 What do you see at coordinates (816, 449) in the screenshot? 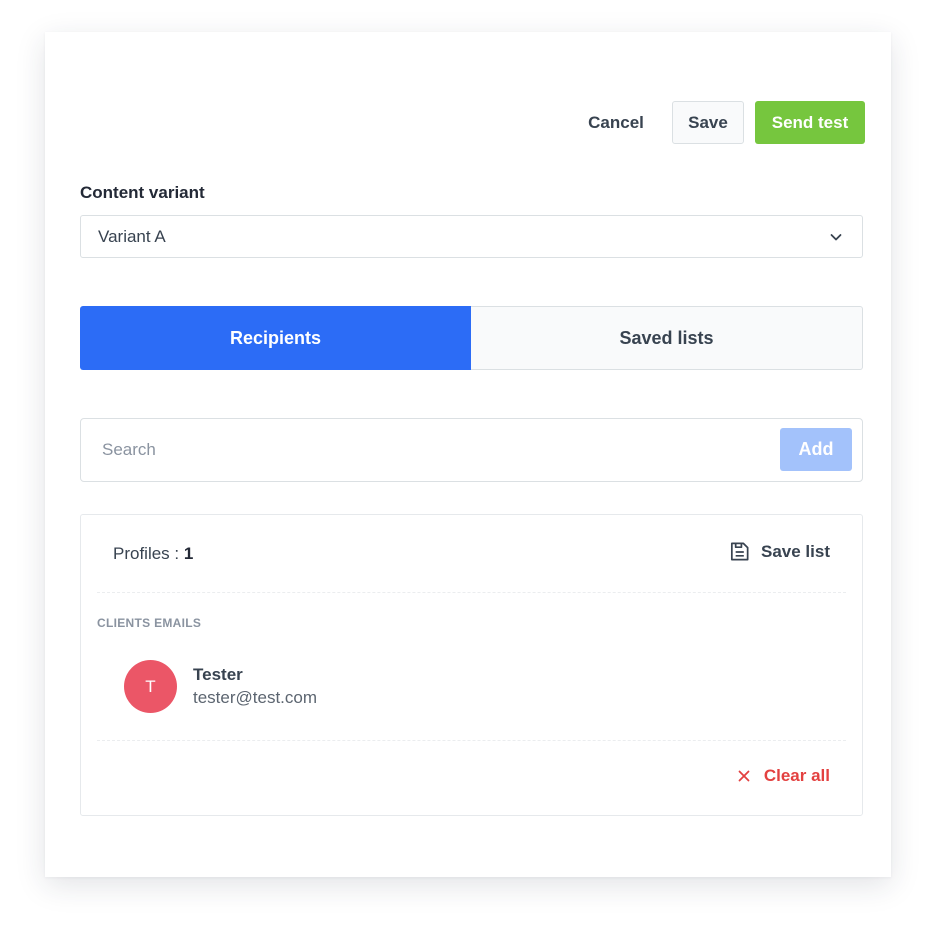
I see `add-button: Add` at bounding box center [816, 449].